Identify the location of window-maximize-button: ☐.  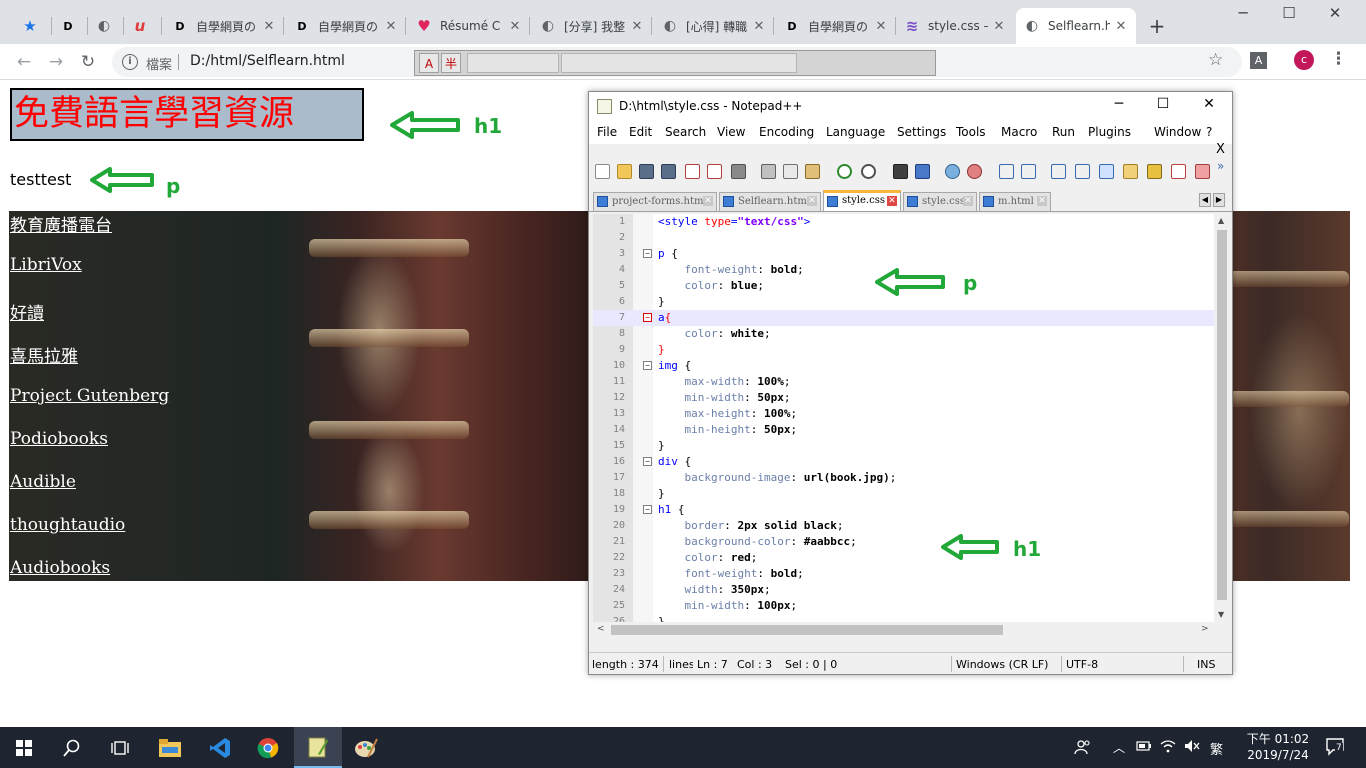
(1289, 13).